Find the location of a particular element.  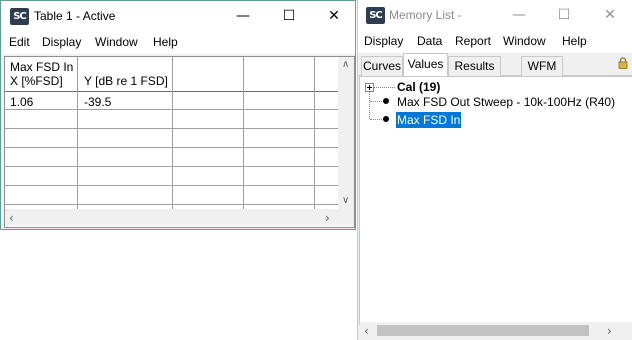

menu-edit: Edit is located at coordinates (19, 42).